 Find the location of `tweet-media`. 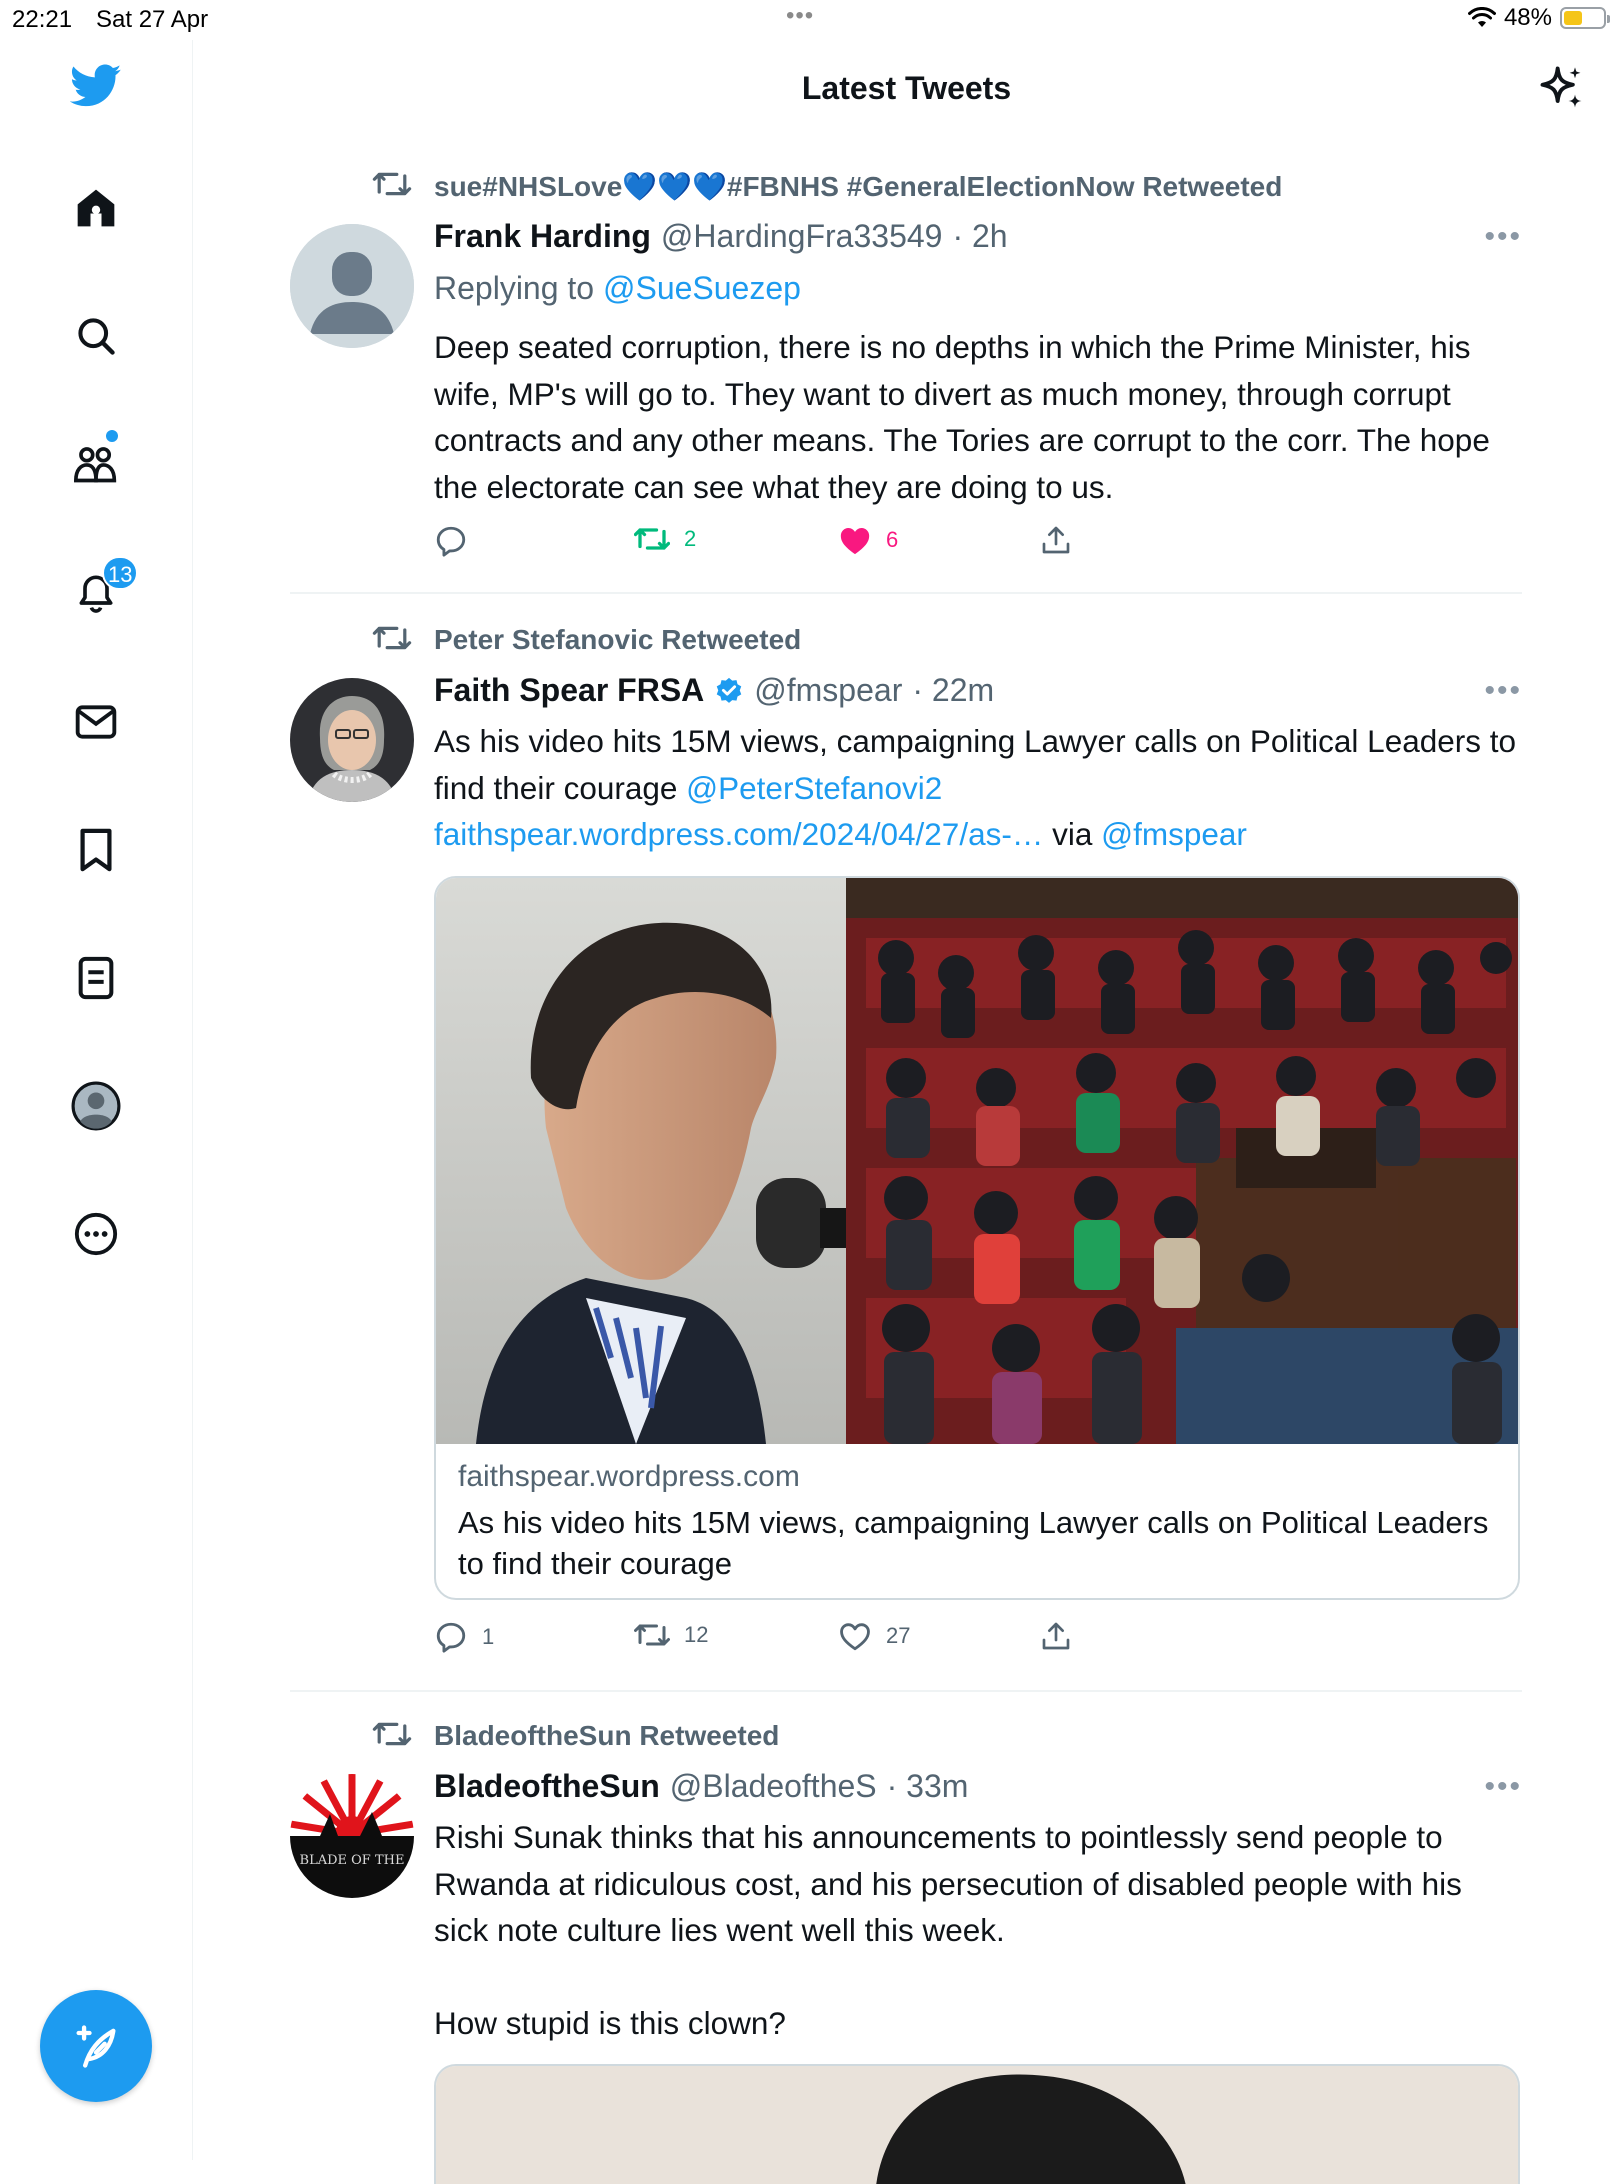

tweet-media is located at coordinates (977, 2124).